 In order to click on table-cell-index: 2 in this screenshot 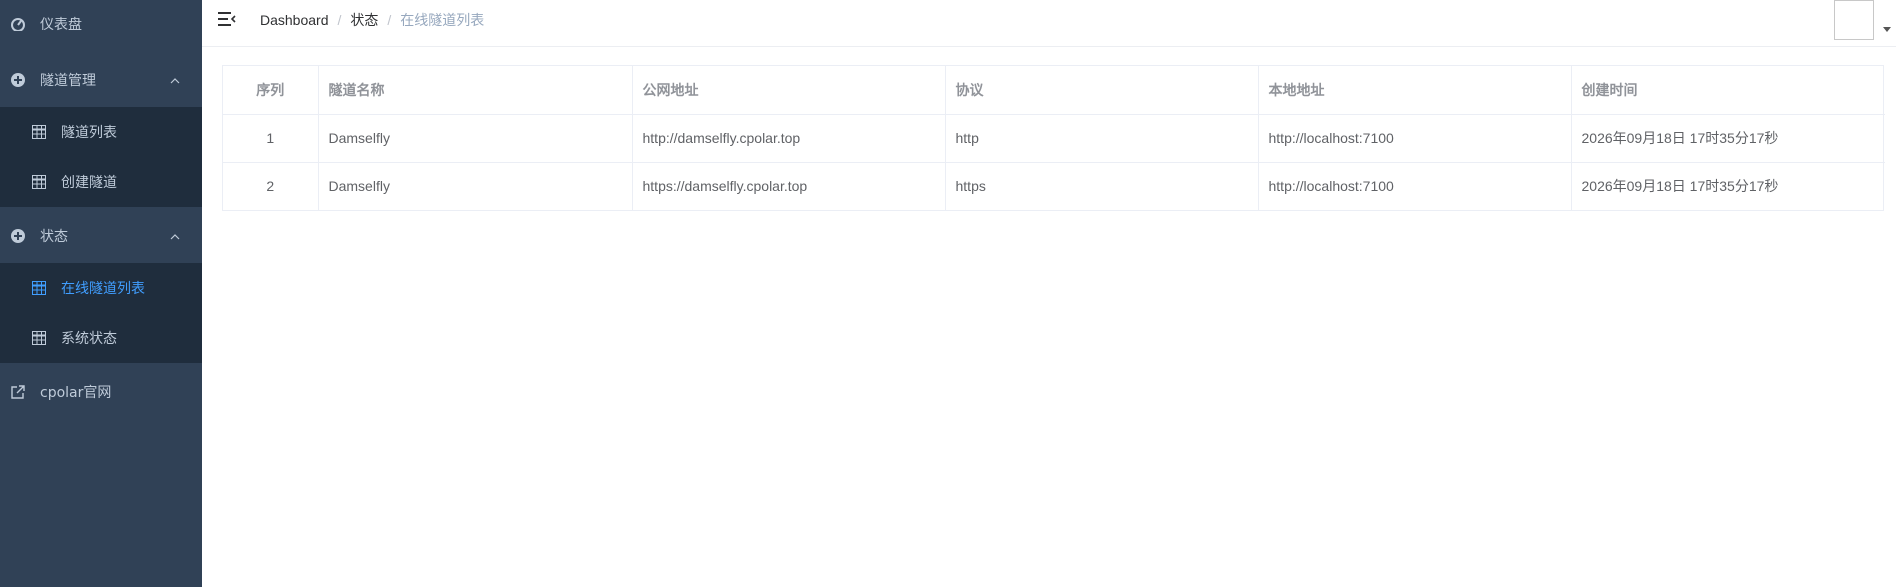, I will do `click(271, 186)`.